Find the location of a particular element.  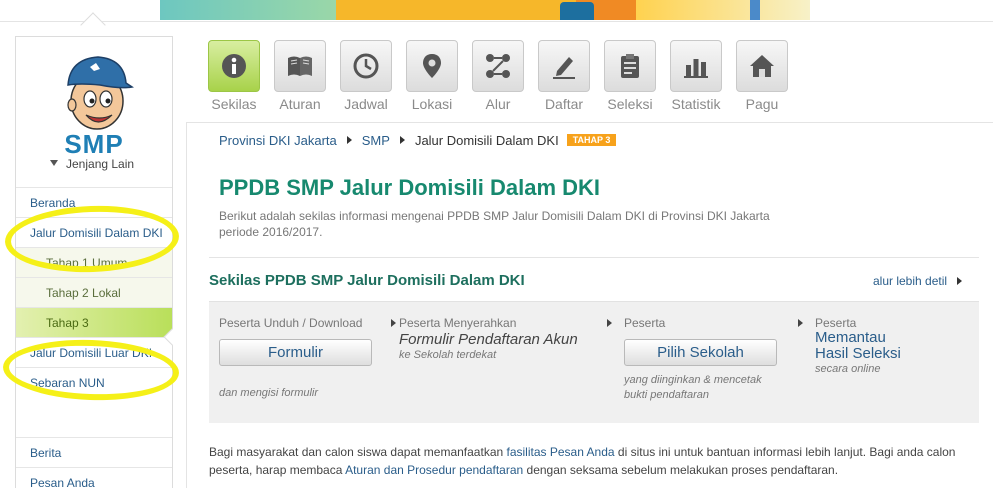

nav-label: Lokasi is located at coordinates (432, 104).